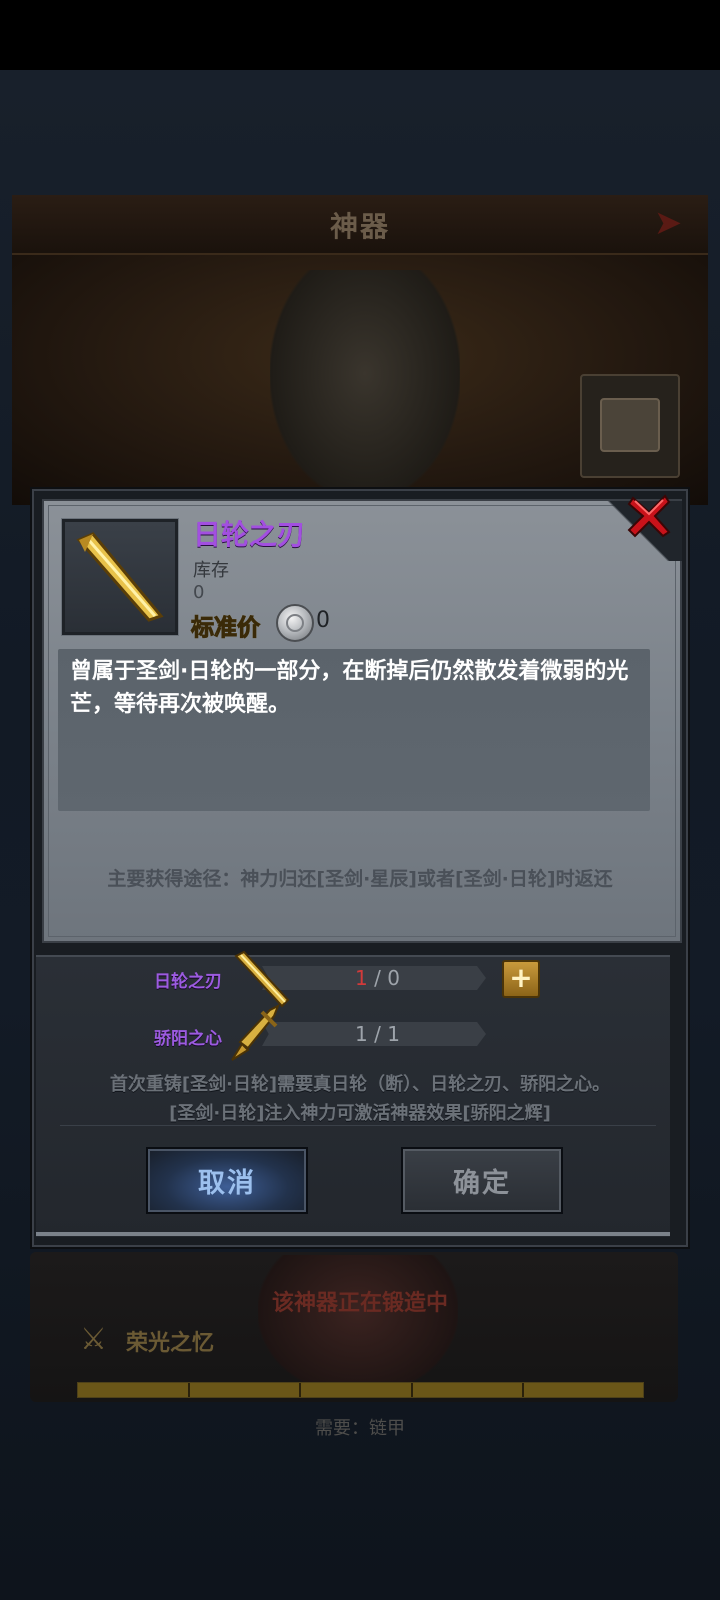 This screenshot has width=720, height=1600. Describe the element at coordinates (249, 534) in the screenshot. I see `item-name: 日轮之刃` at that location.